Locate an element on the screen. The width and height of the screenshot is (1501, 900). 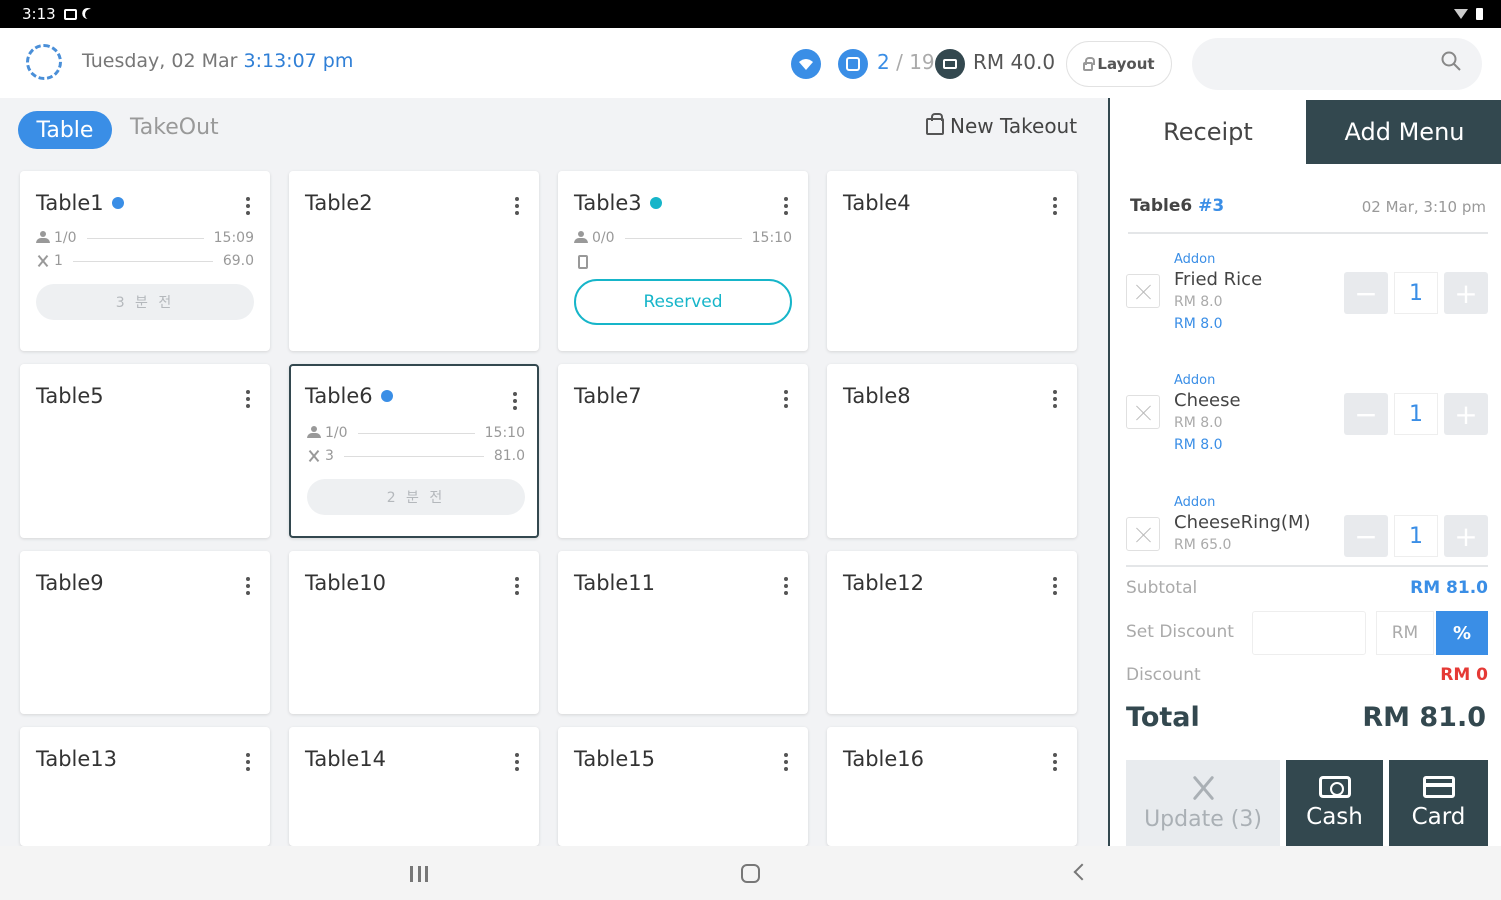
table-label: Table3 is located at coordinates (608, 203).